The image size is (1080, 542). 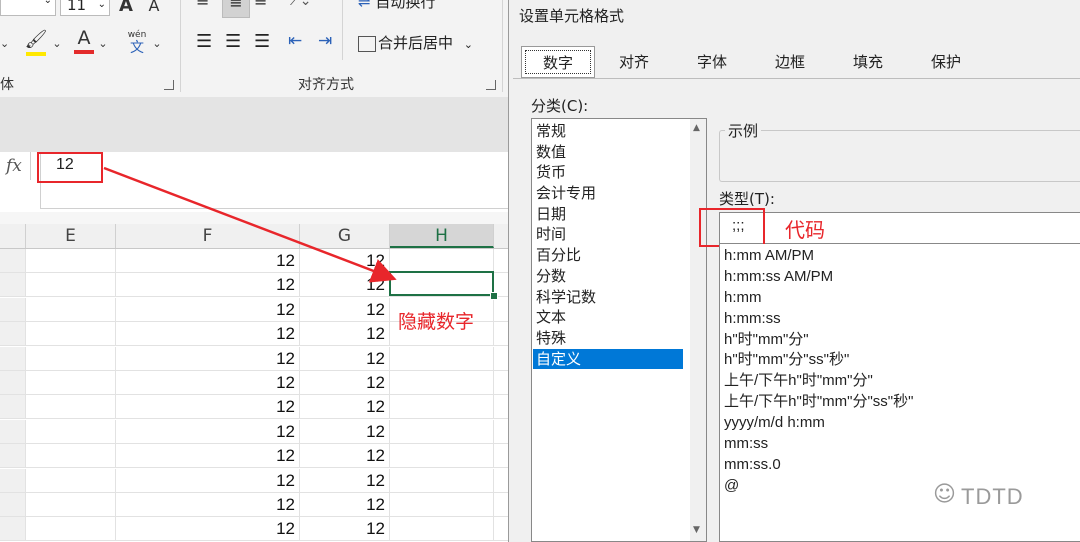 I want to click on arrow-line, so click(x=250, y=224).